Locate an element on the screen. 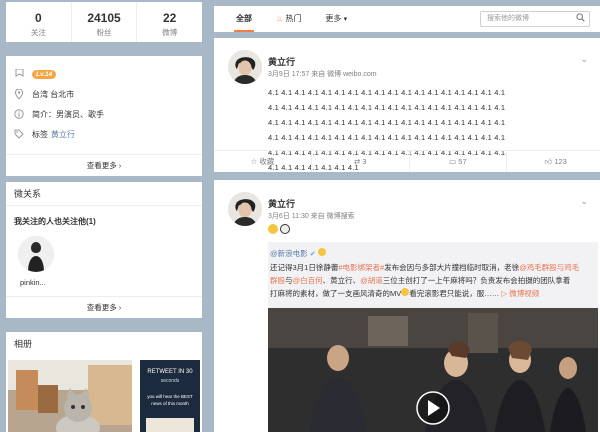  profile-info-card: Lv.14 台湾 台北市 简介：男演员、歌手 标签 黄立行 查看更多 › is located at coordinates (104, 116).